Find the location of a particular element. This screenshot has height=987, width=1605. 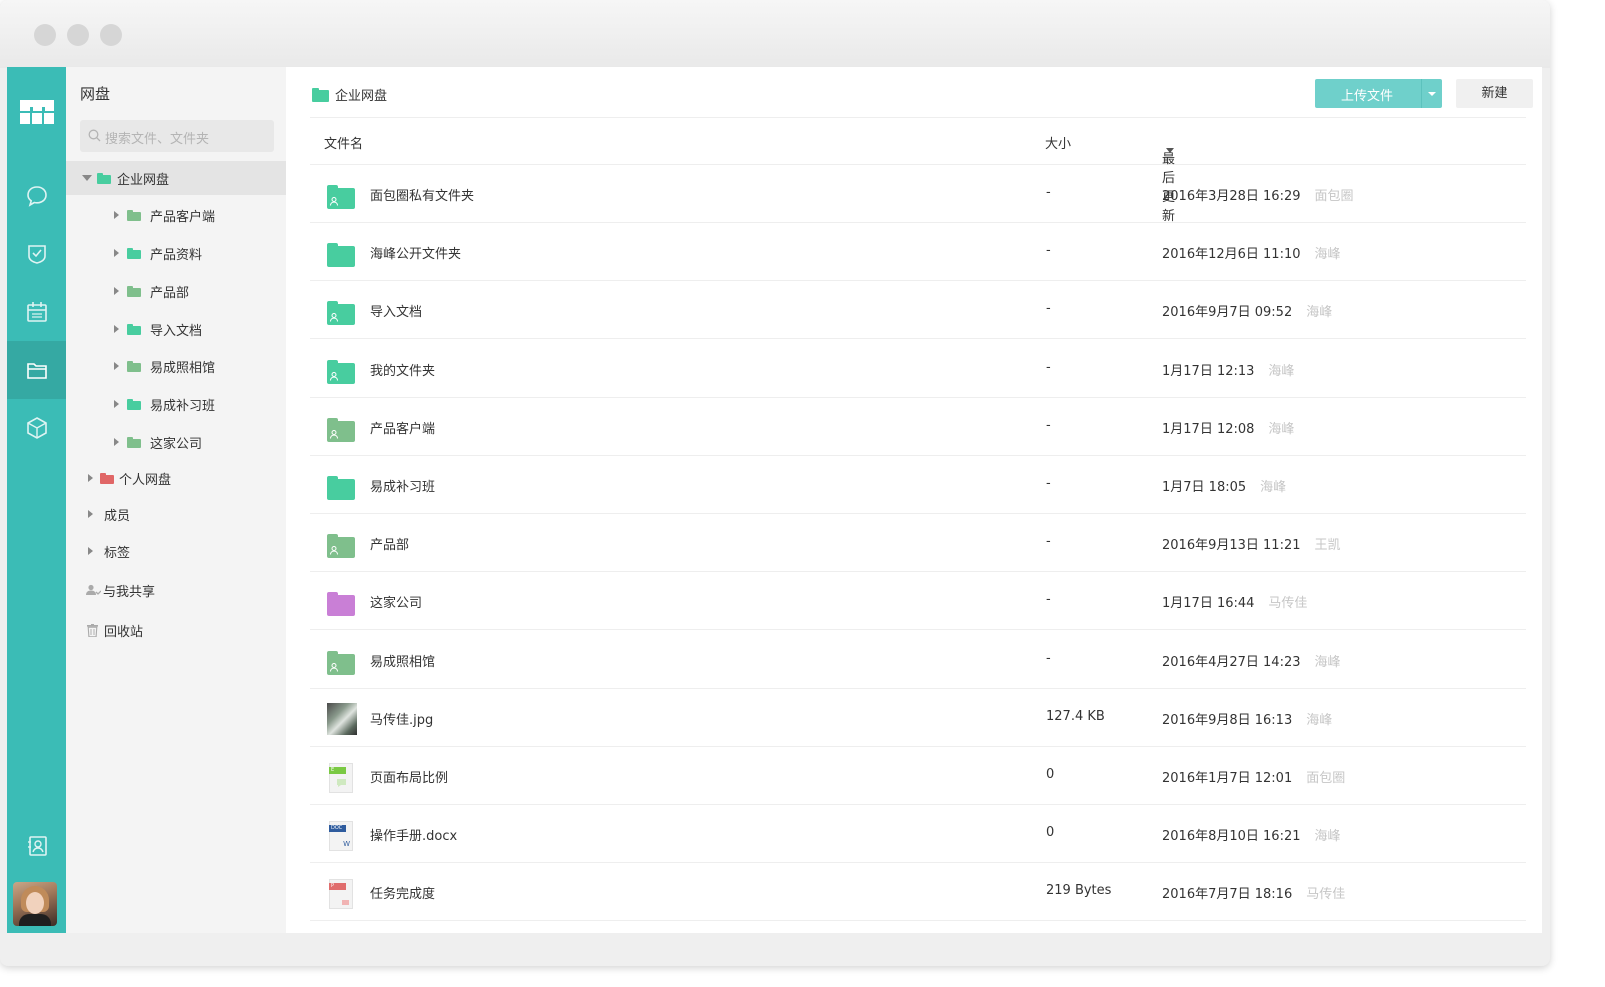

rail-calendar is located at coordinates (36, 312).